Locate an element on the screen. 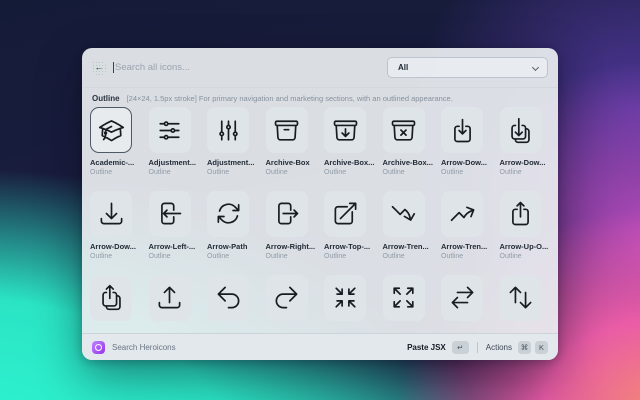 The width and height of the screenshot is (640, 400). text-caret is located at coordinates (113, 67).